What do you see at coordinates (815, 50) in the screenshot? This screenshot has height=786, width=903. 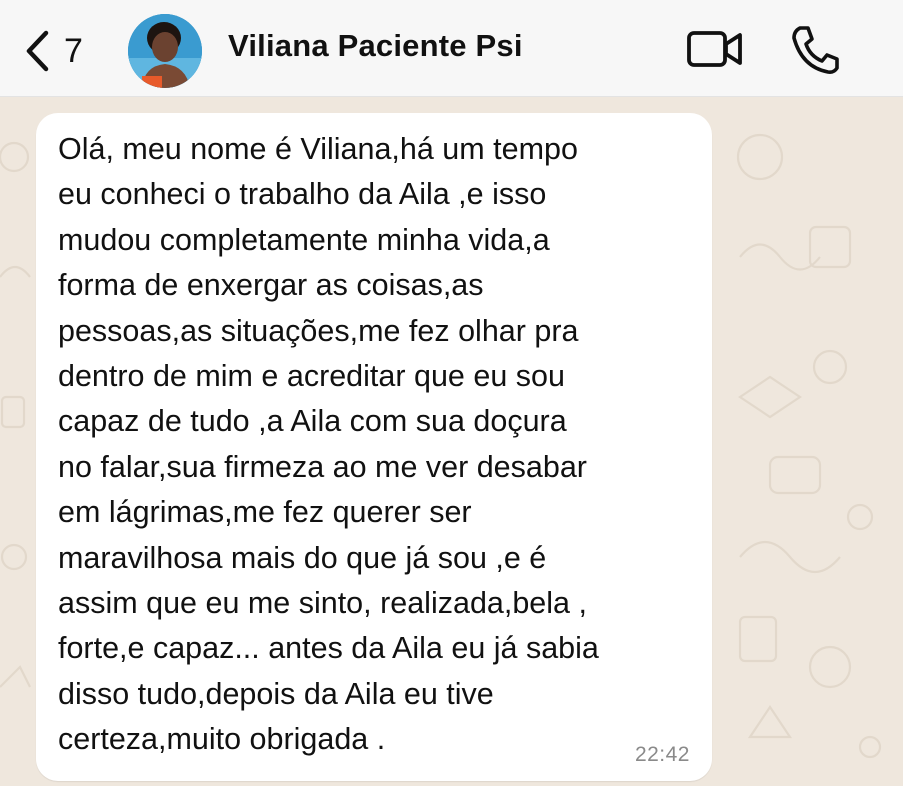 I see `phone-icon` at bounding box center [815, 50].